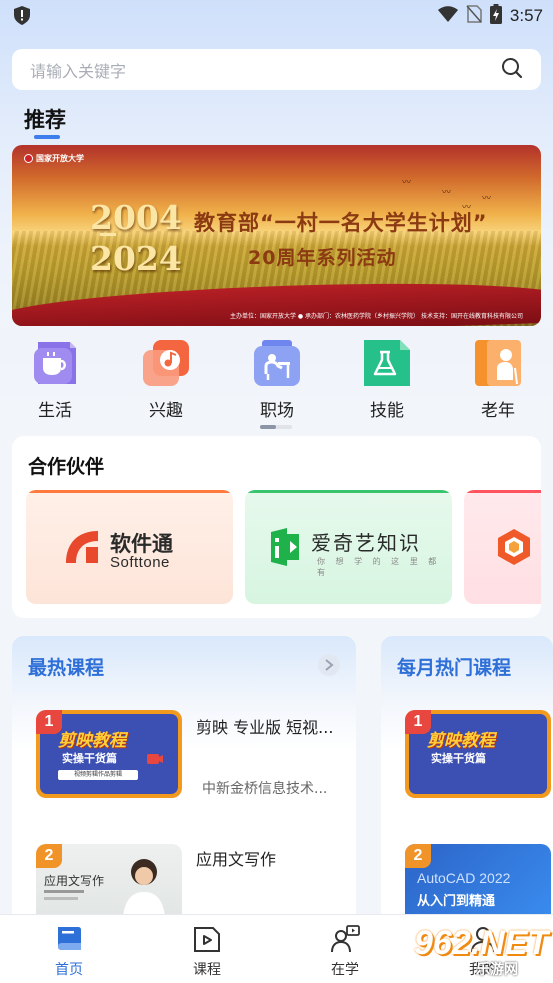  What do you see at coordinates (526, 15) in the screenshot?
I see `clock-time: 3:57` at bounding box center [526, 15].